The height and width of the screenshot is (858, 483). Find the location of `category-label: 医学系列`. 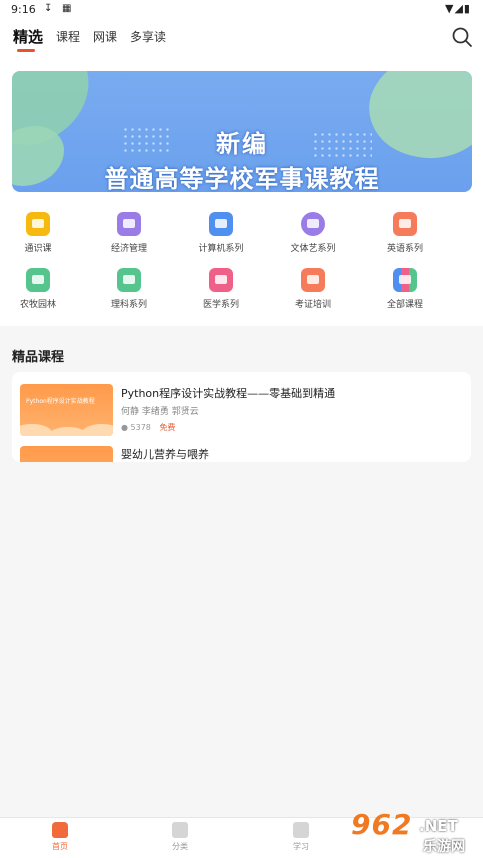

category-label: 医学系列 is located at coordinates (220, 305).